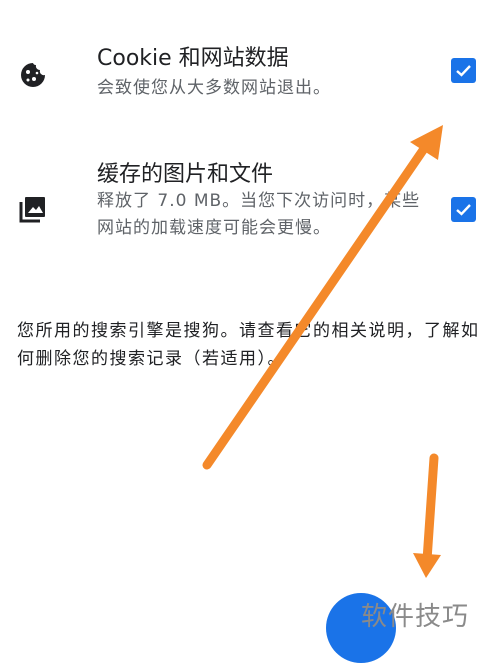  Describe the element at coordinates (250, 75) in the screenshot. I see `setting-row-cookies: Cookie 和网站数据 会致使您从大多数网站退出。` at that location.